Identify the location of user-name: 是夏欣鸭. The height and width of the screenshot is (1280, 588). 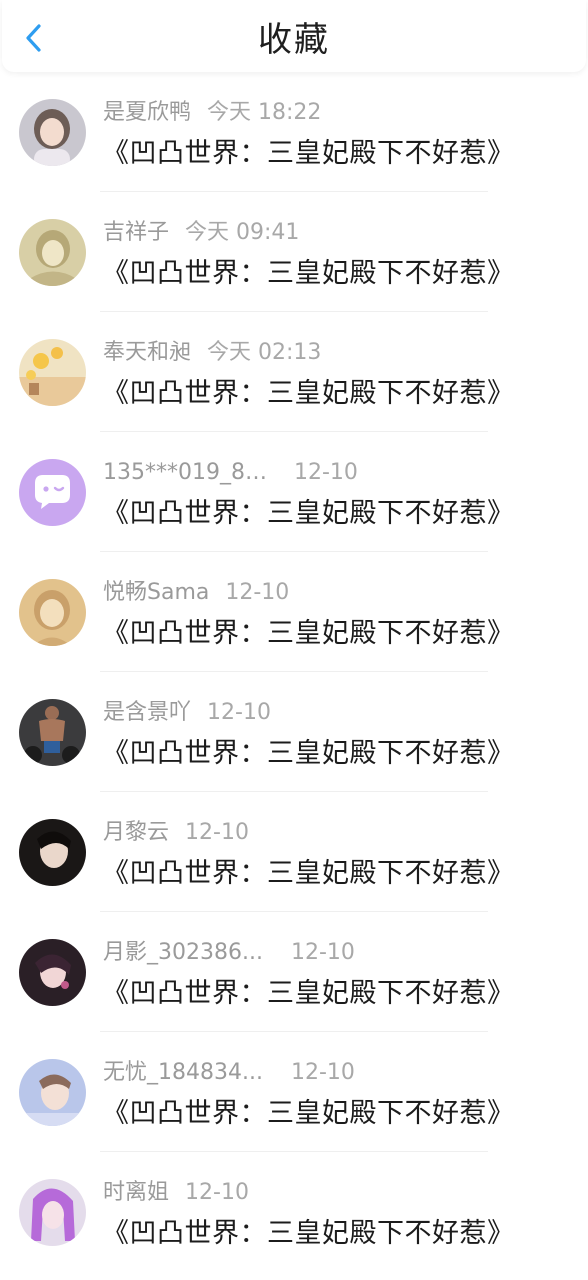
(147, 113).